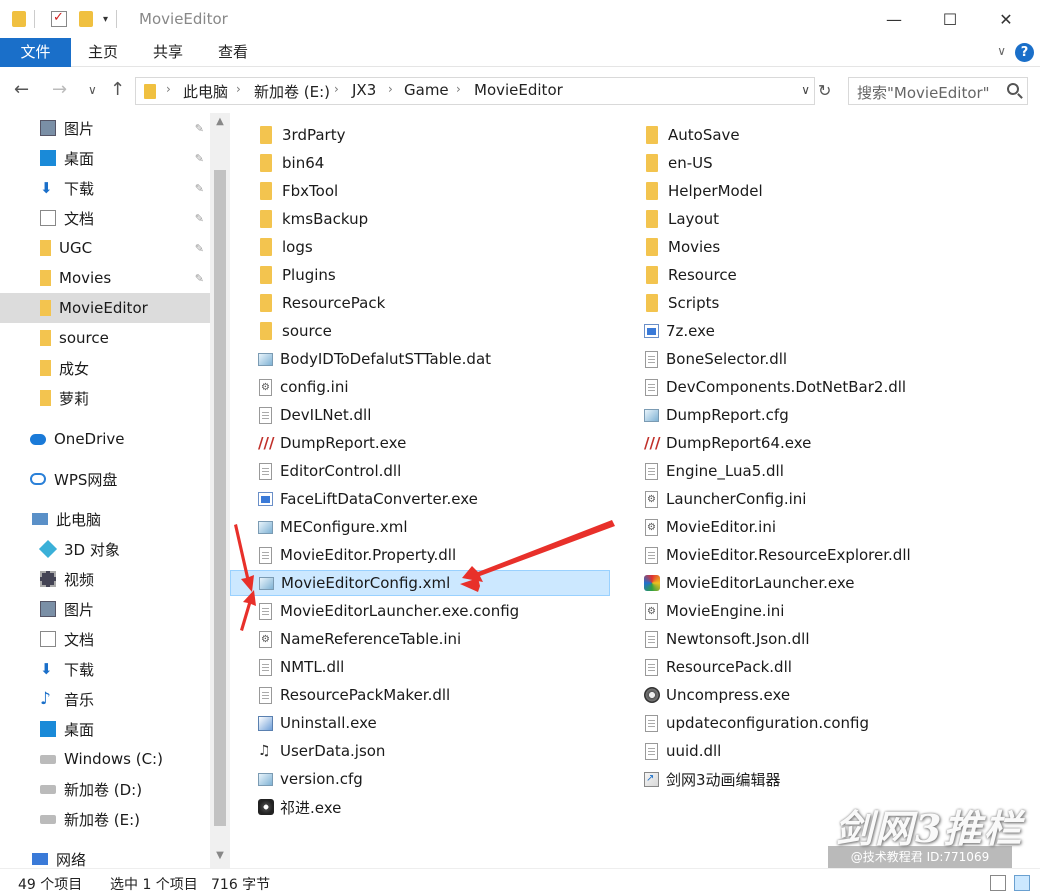  What do you see at coordinates (420, 471) in the screenshot?
I see `file-item: EditorControl.dll` at bounding box center [420, 471].